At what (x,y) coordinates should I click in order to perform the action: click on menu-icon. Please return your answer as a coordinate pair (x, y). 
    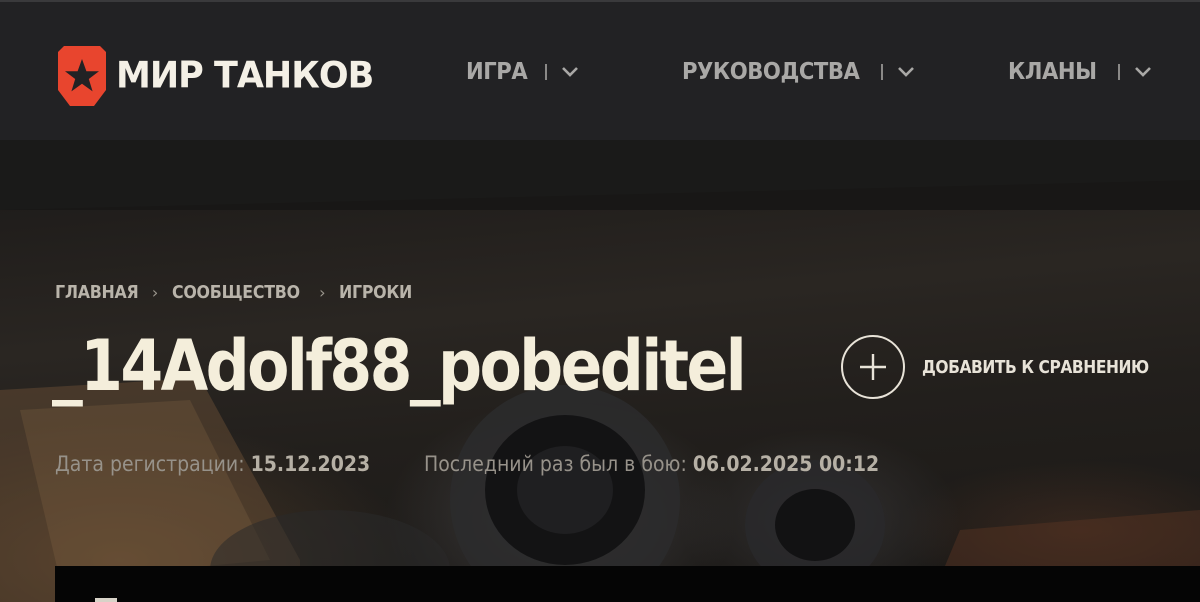
    Looking at the image, I should click on (106, 600).